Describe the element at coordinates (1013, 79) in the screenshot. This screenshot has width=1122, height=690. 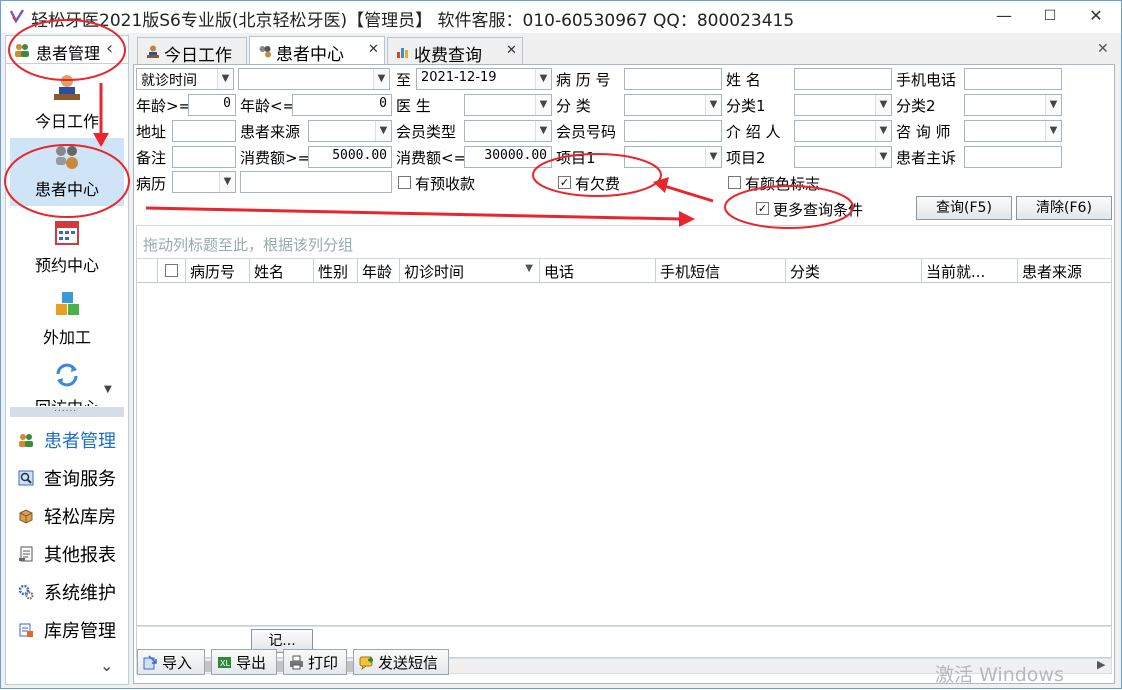
I see `mobile-input` at that location.